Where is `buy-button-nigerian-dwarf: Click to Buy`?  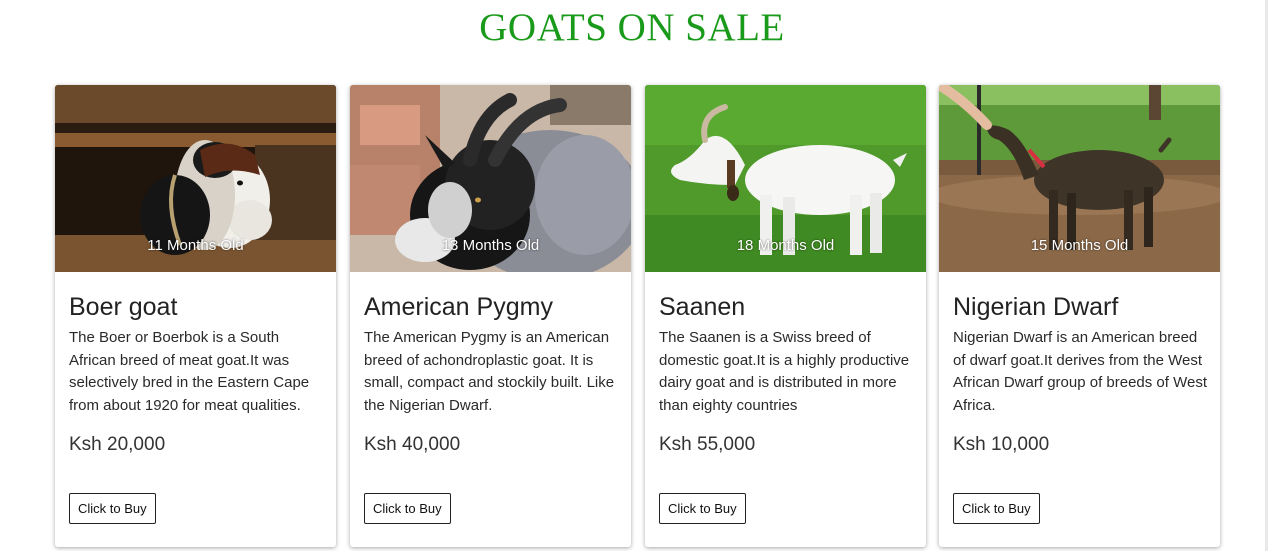 buy-button-nigerian-dwarf: Click to Buy is located at coordinates (996, 508).